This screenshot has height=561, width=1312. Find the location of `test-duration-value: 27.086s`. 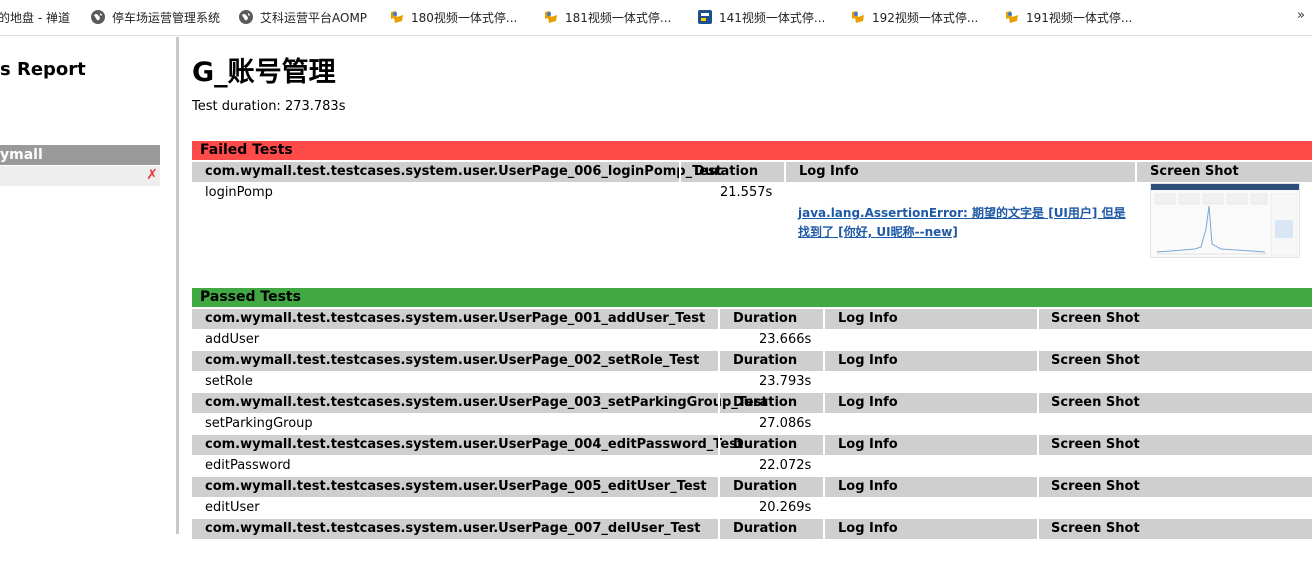

test-duration-value: 27.086s is located at coordinates (785, 423).